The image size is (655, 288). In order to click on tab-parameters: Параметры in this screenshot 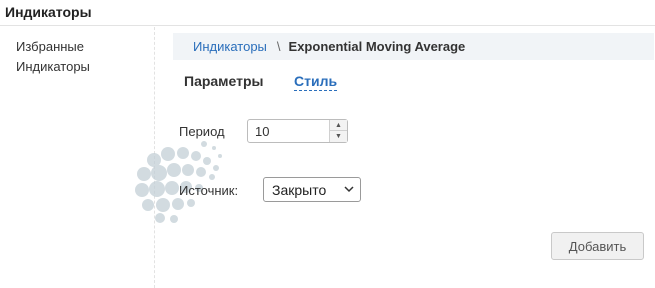, I will do `click(224, 81)`.